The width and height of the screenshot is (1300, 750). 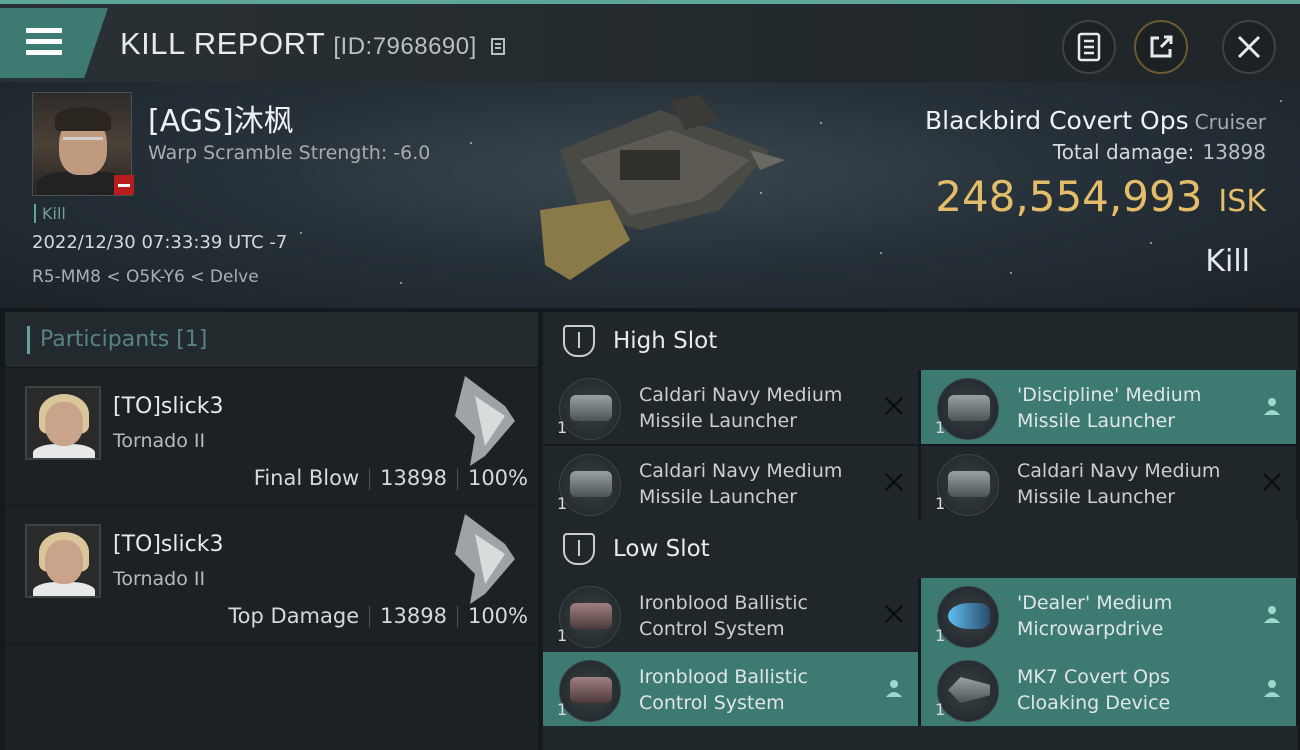 I want to click on module-name: 'Discipline' Medium Missile Launcher, so click(x=1109, y=408).